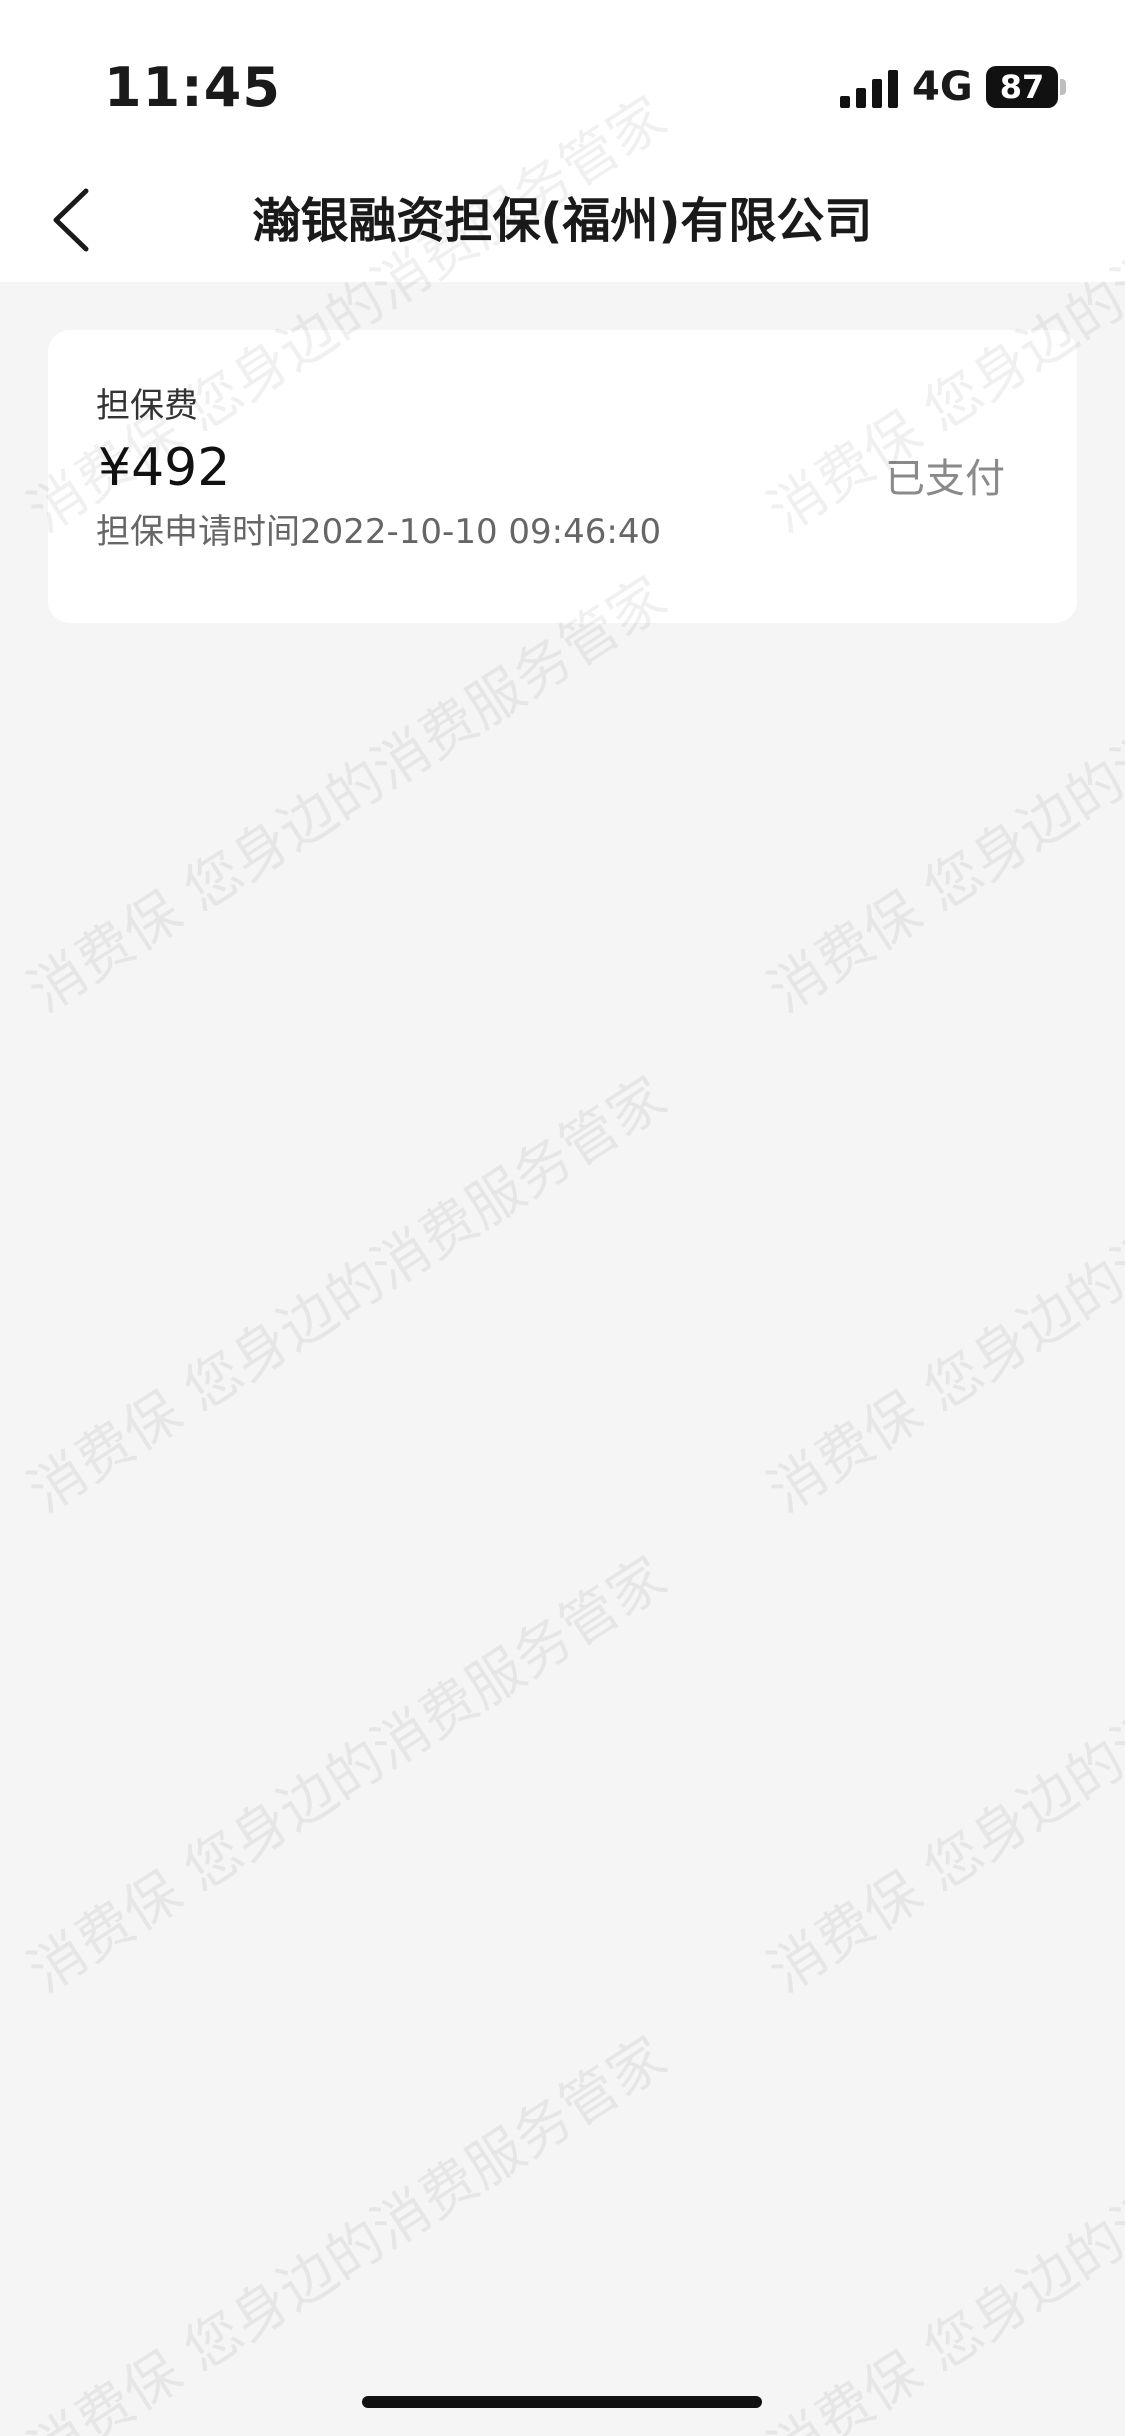 This screenshot has width=1125, height=2436. I want to click on status-time: 11:45, so click(192, 87).